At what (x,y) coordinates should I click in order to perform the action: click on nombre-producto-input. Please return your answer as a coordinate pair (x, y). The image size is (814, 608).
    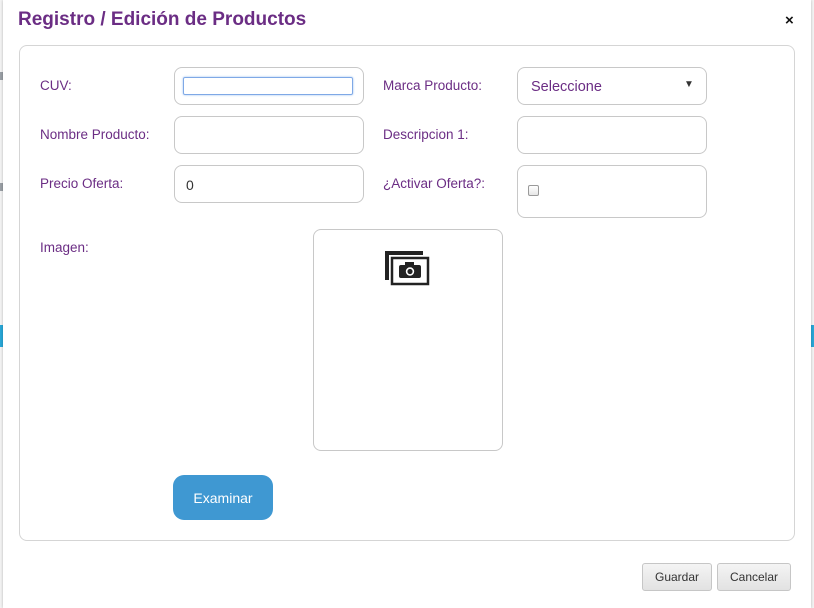
    Looking at the image, I should click on (269, 135).